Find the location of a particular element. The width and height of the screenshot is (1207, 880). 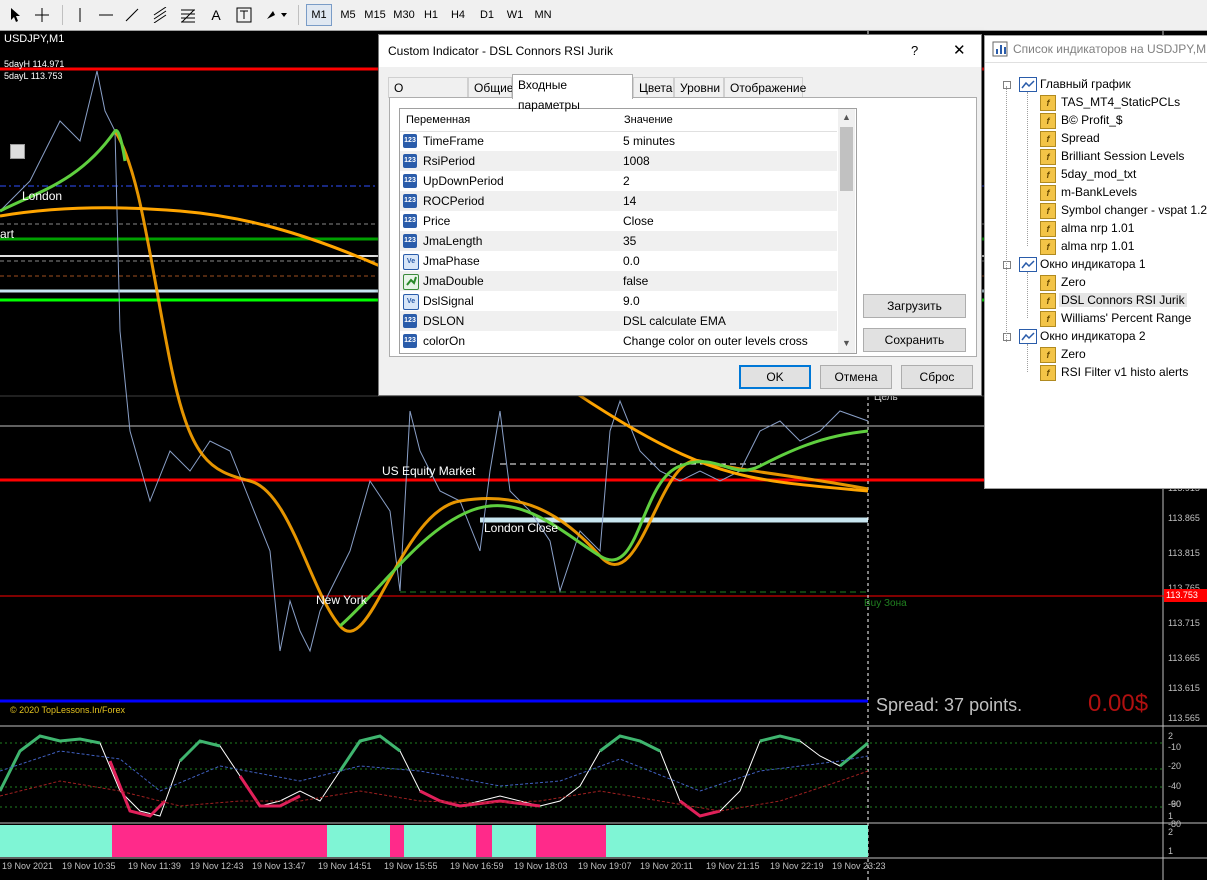

timeframe-m30-button: M30 is located at coordinates (404, 15).